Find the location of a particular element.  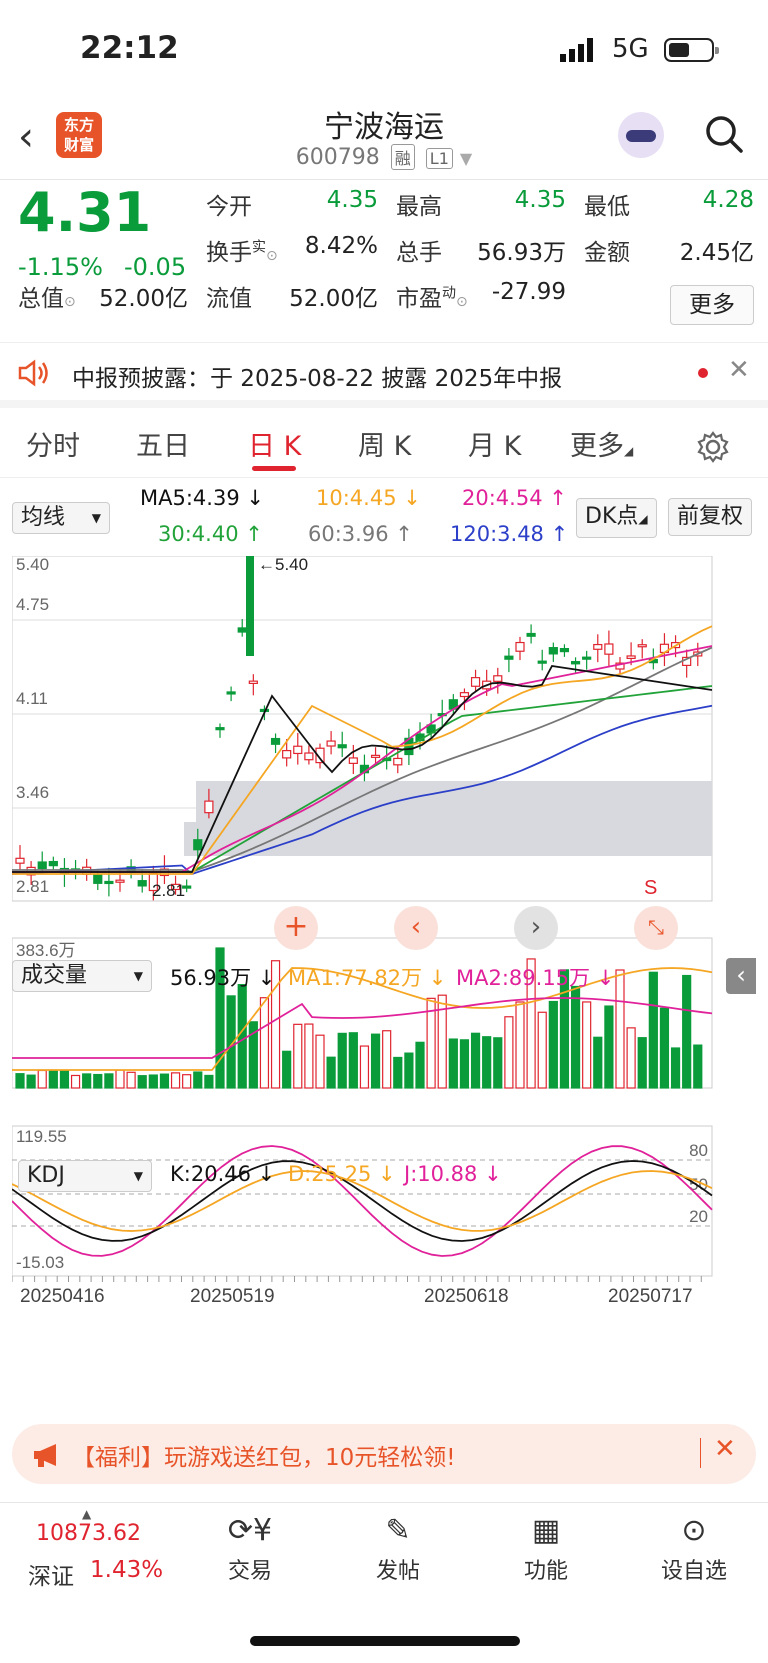

kdj-selector: KDJ ▼ is located at coordinates (85, 1176).